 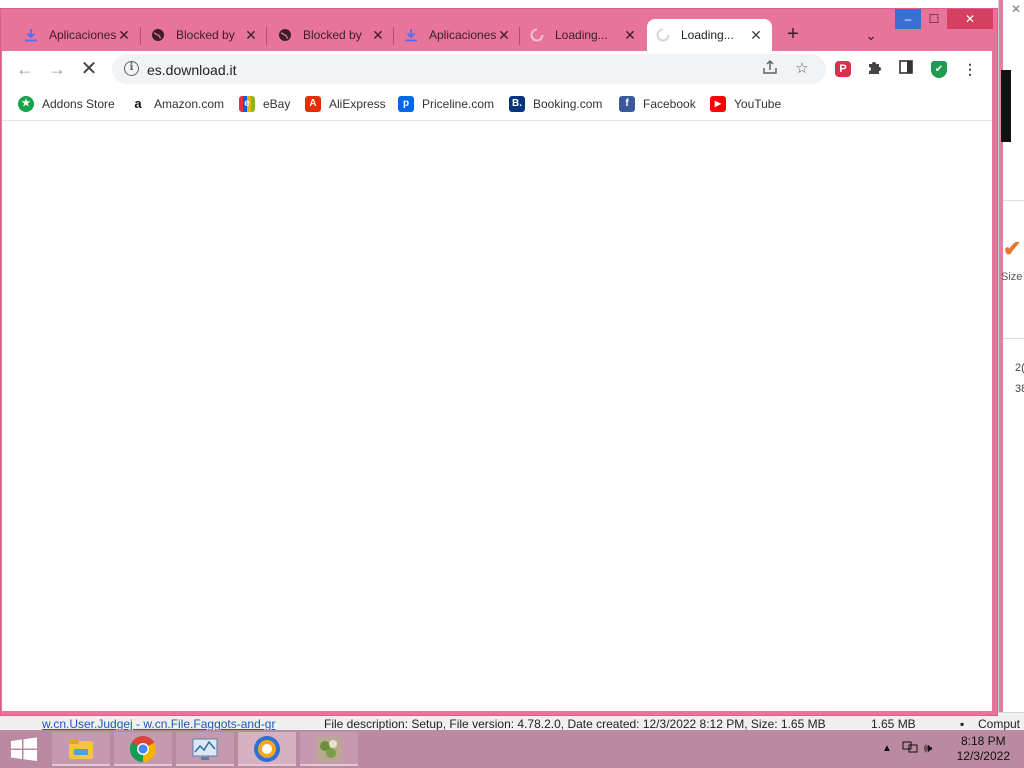 I want to click on booking-icon: B., so click(x=517, y=104).